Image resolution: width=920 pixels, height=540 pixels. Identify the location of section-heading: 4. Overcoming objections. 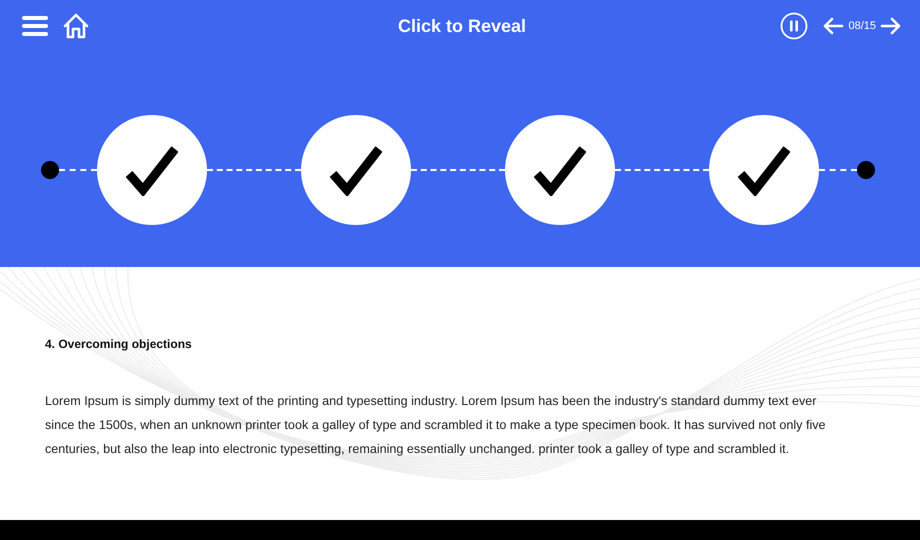
(119, 344).